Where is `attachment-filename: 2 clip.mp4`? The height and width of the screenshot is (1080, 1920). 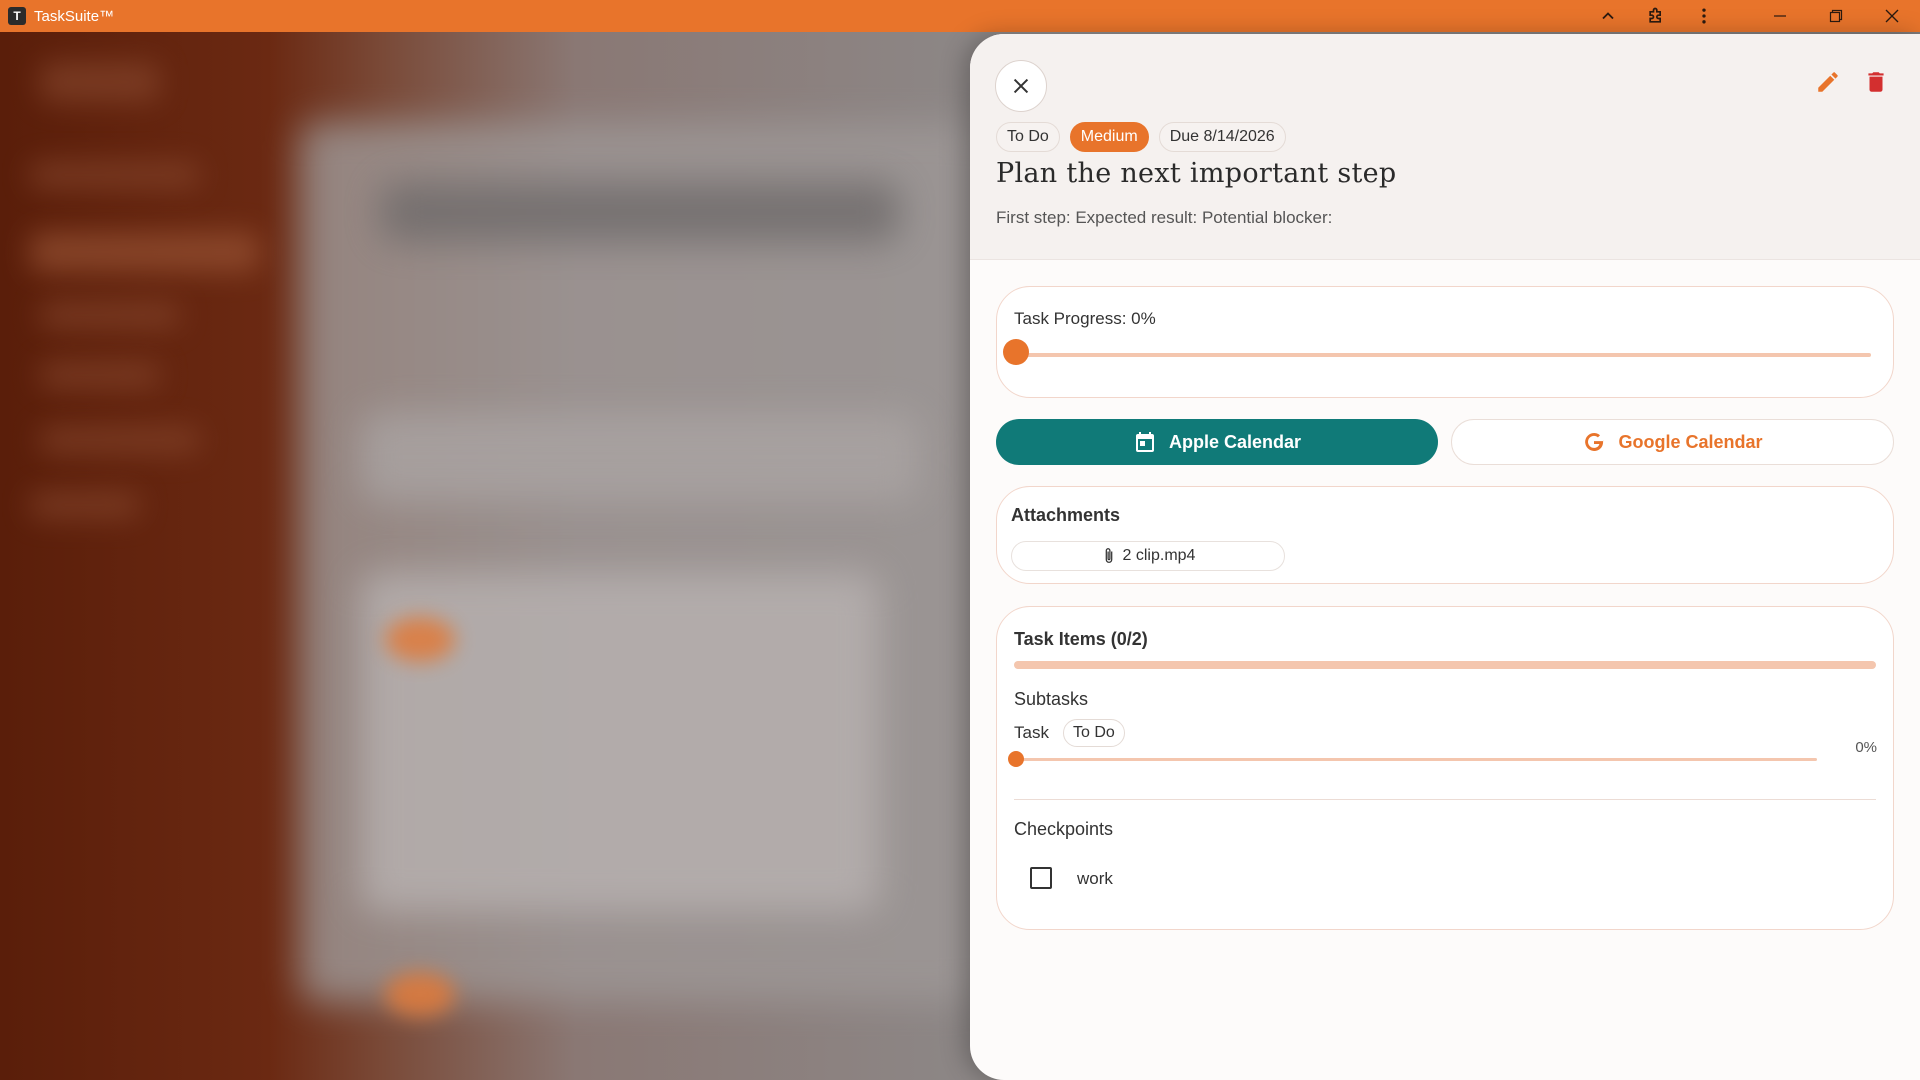
attachment-filename: 2 clip.mp4 is located at coordinates (1159, 555).